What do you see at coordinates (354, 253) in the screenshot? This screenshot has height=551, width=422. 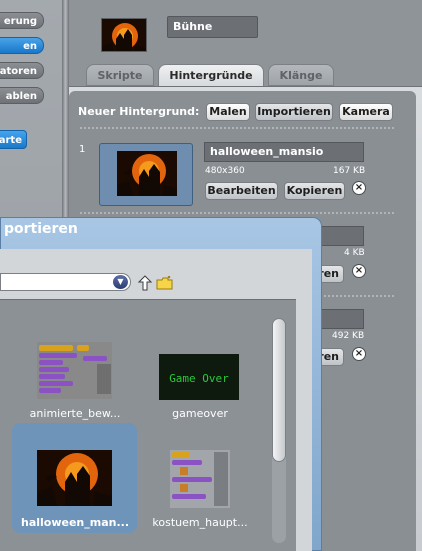 I see `background-size-2: 4 KB` at bounding box center [354, 253].